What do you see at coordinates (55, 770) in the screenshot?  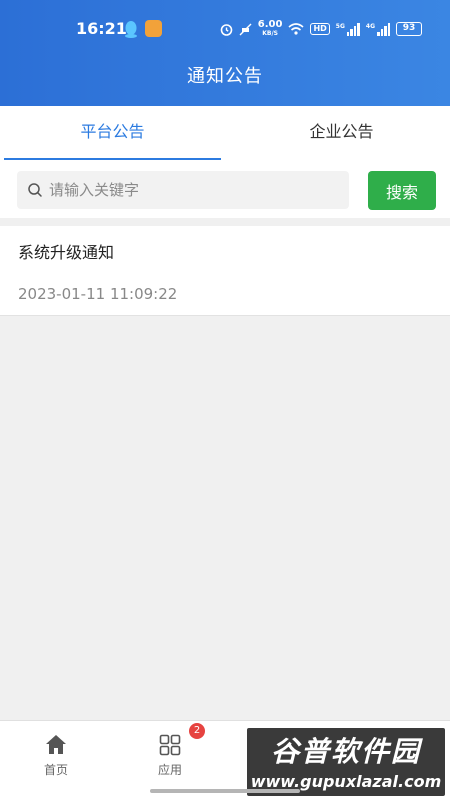 I see `nav-label-home: 首页` at bounding box center [55, 770].